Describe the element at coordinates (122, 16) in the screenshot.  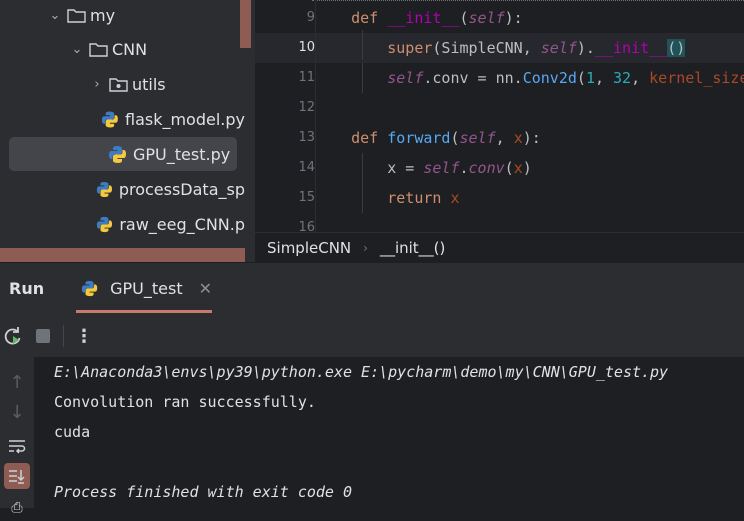
I see `tree-item-my: ⌄ my` at that location.